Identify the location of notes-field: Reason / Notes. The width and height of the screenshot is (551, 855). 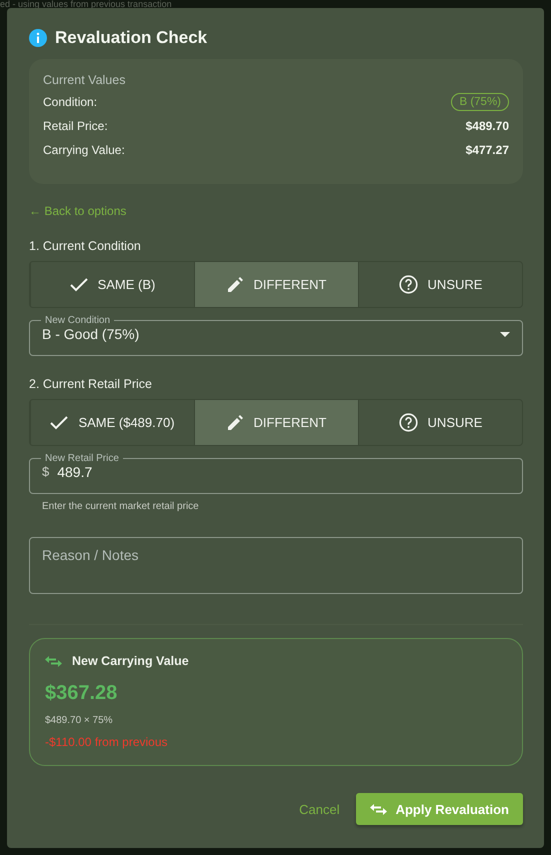
(276, 565).